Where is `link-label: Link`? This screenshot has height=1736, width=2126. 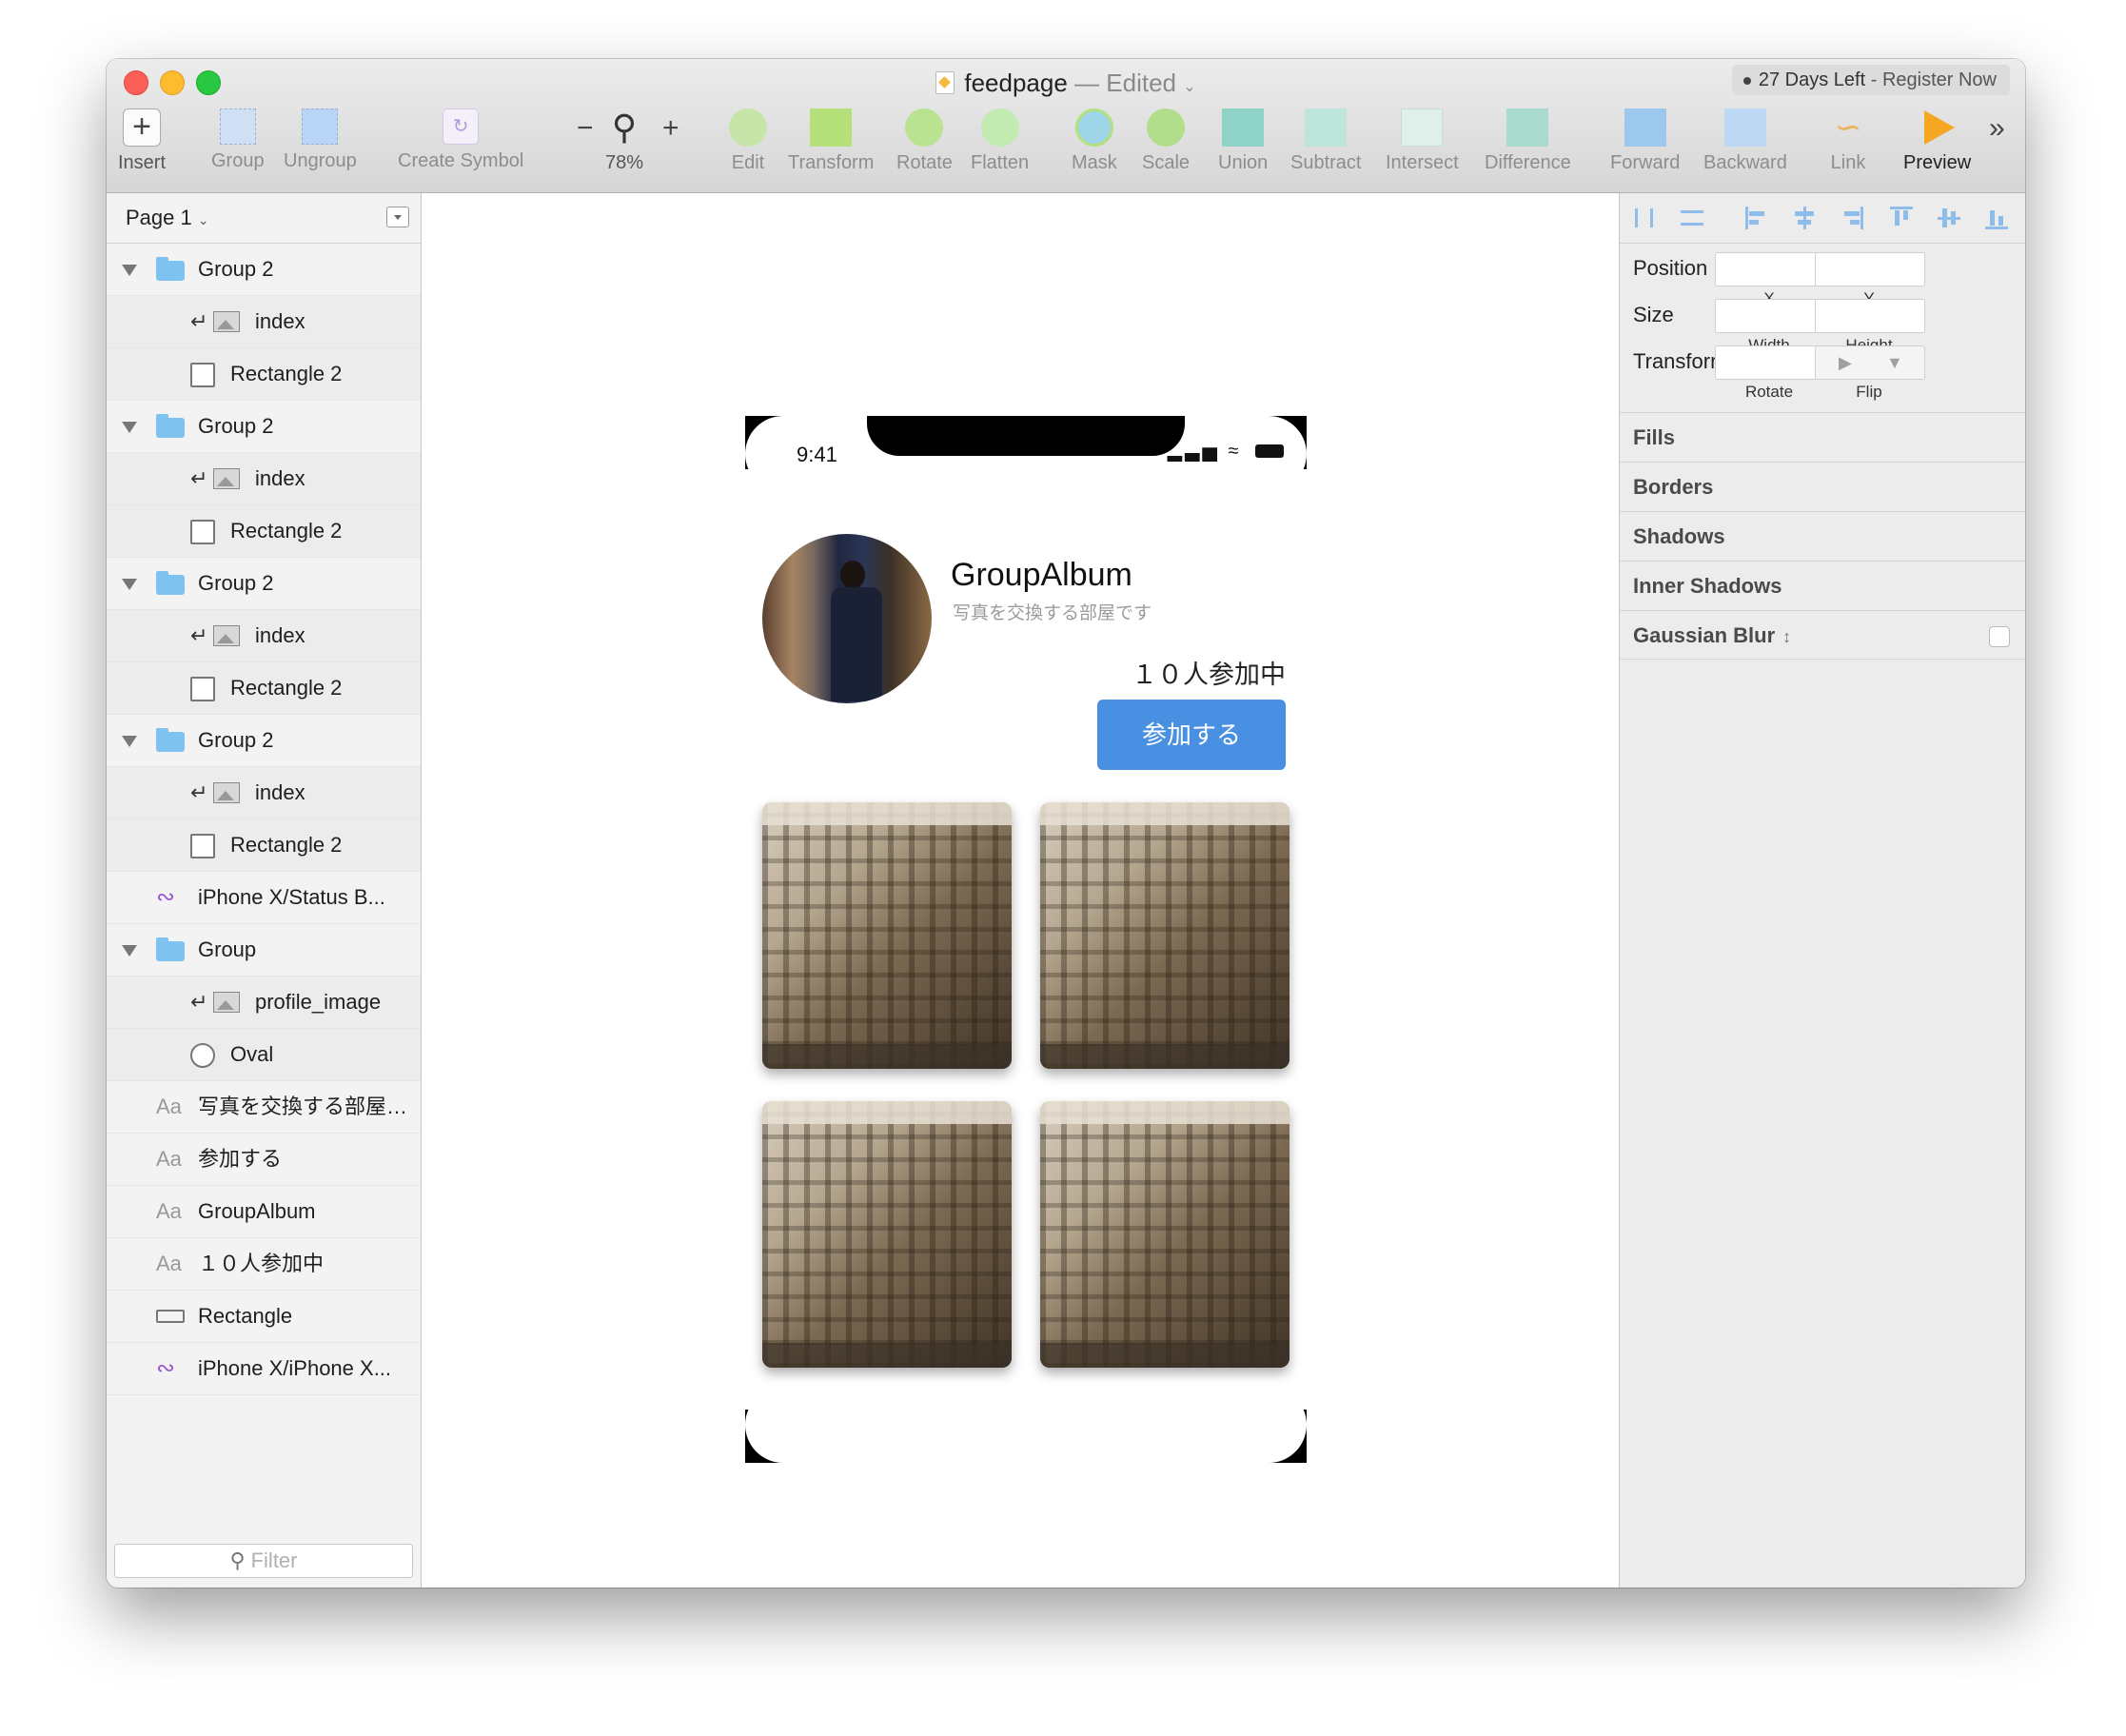 link-label: Link is located at coordinates (1848, 162).